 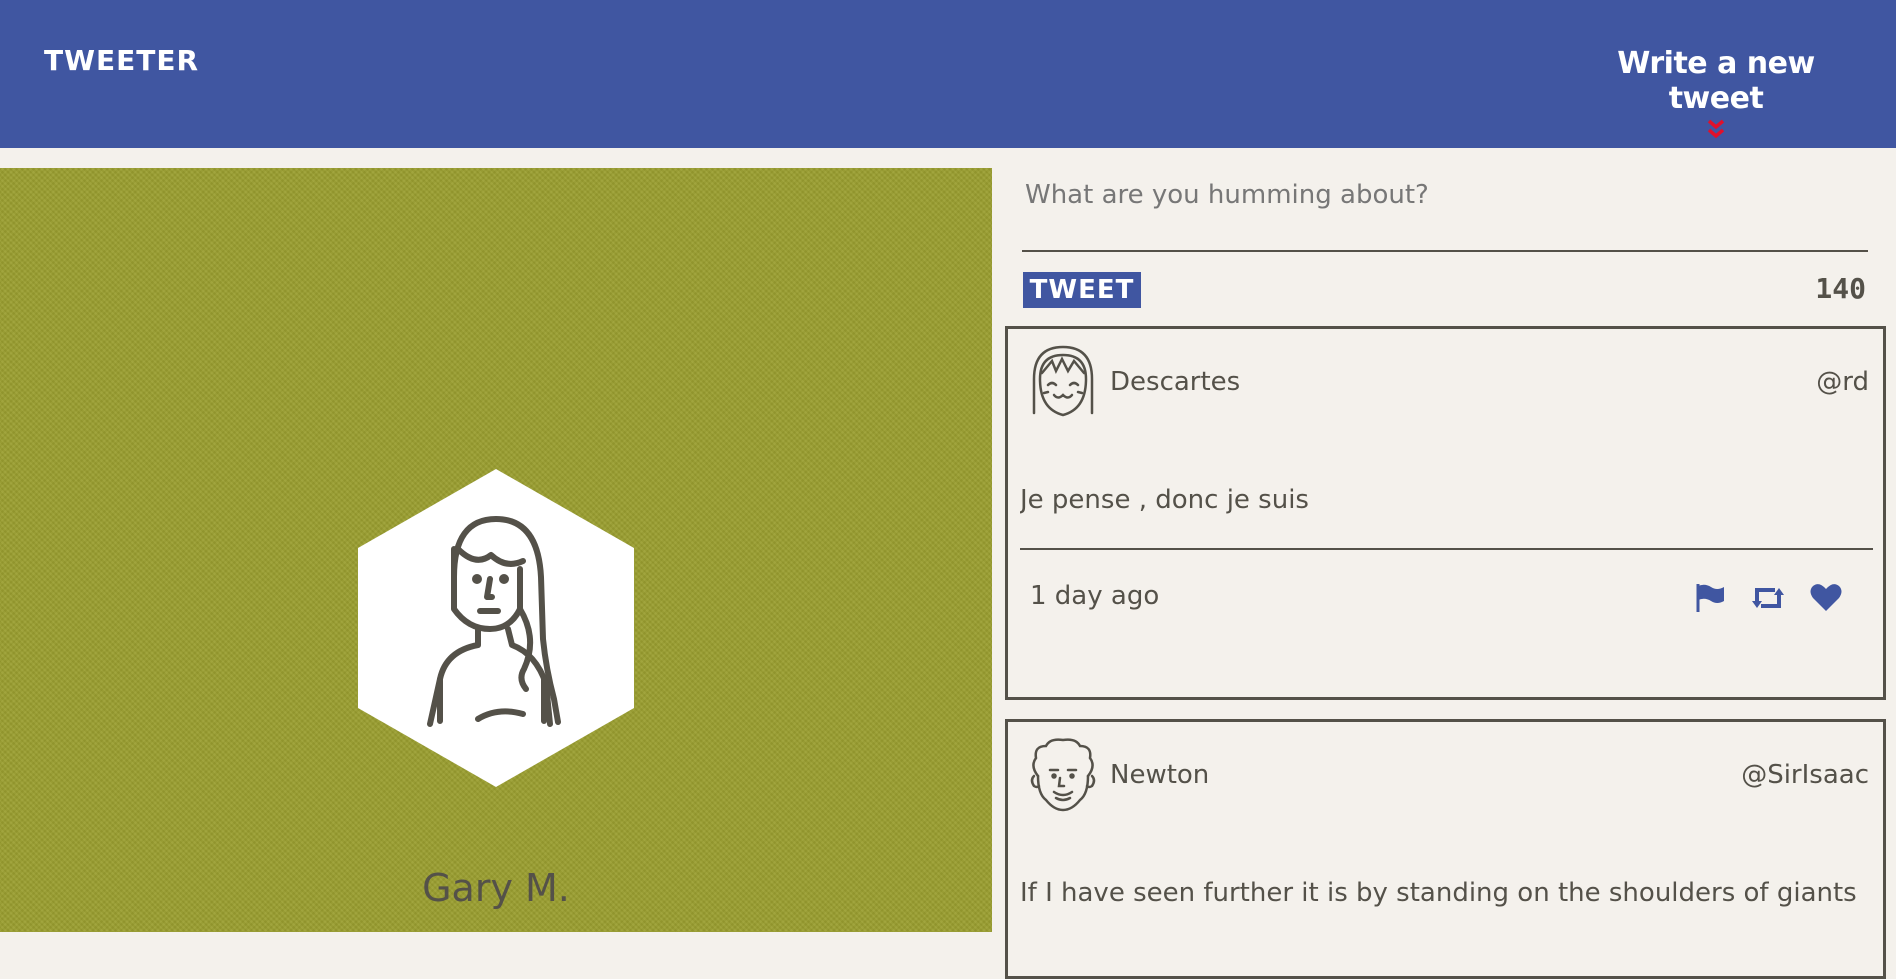 I want to click on tweet-text: Je pense , donc je suis, so click(x=1164, y=500).